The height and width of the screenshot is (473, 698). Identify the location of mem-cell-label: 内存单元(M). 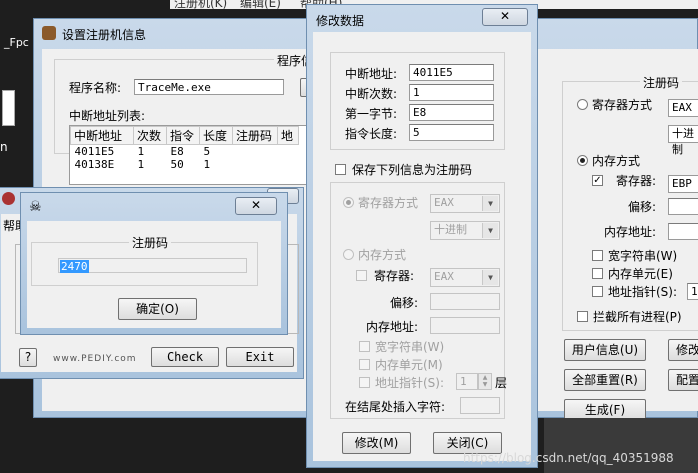
(409, 365).